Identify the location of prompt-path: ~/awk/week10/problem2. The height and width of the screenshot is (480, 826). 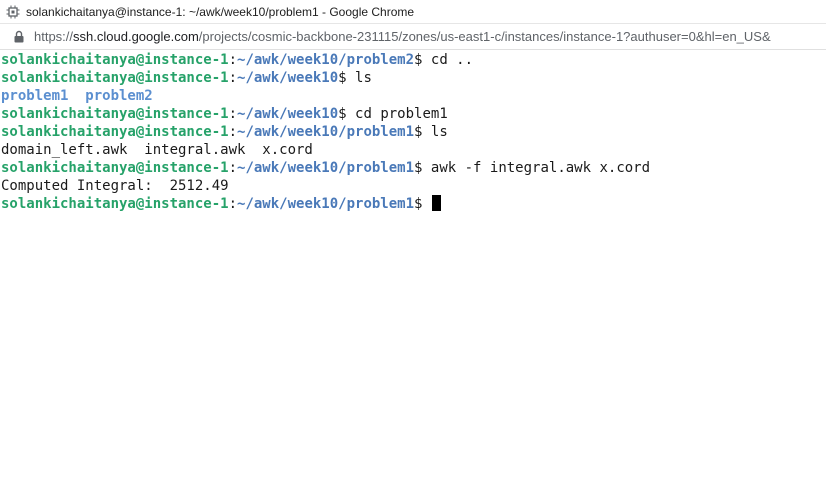
(326, 60).